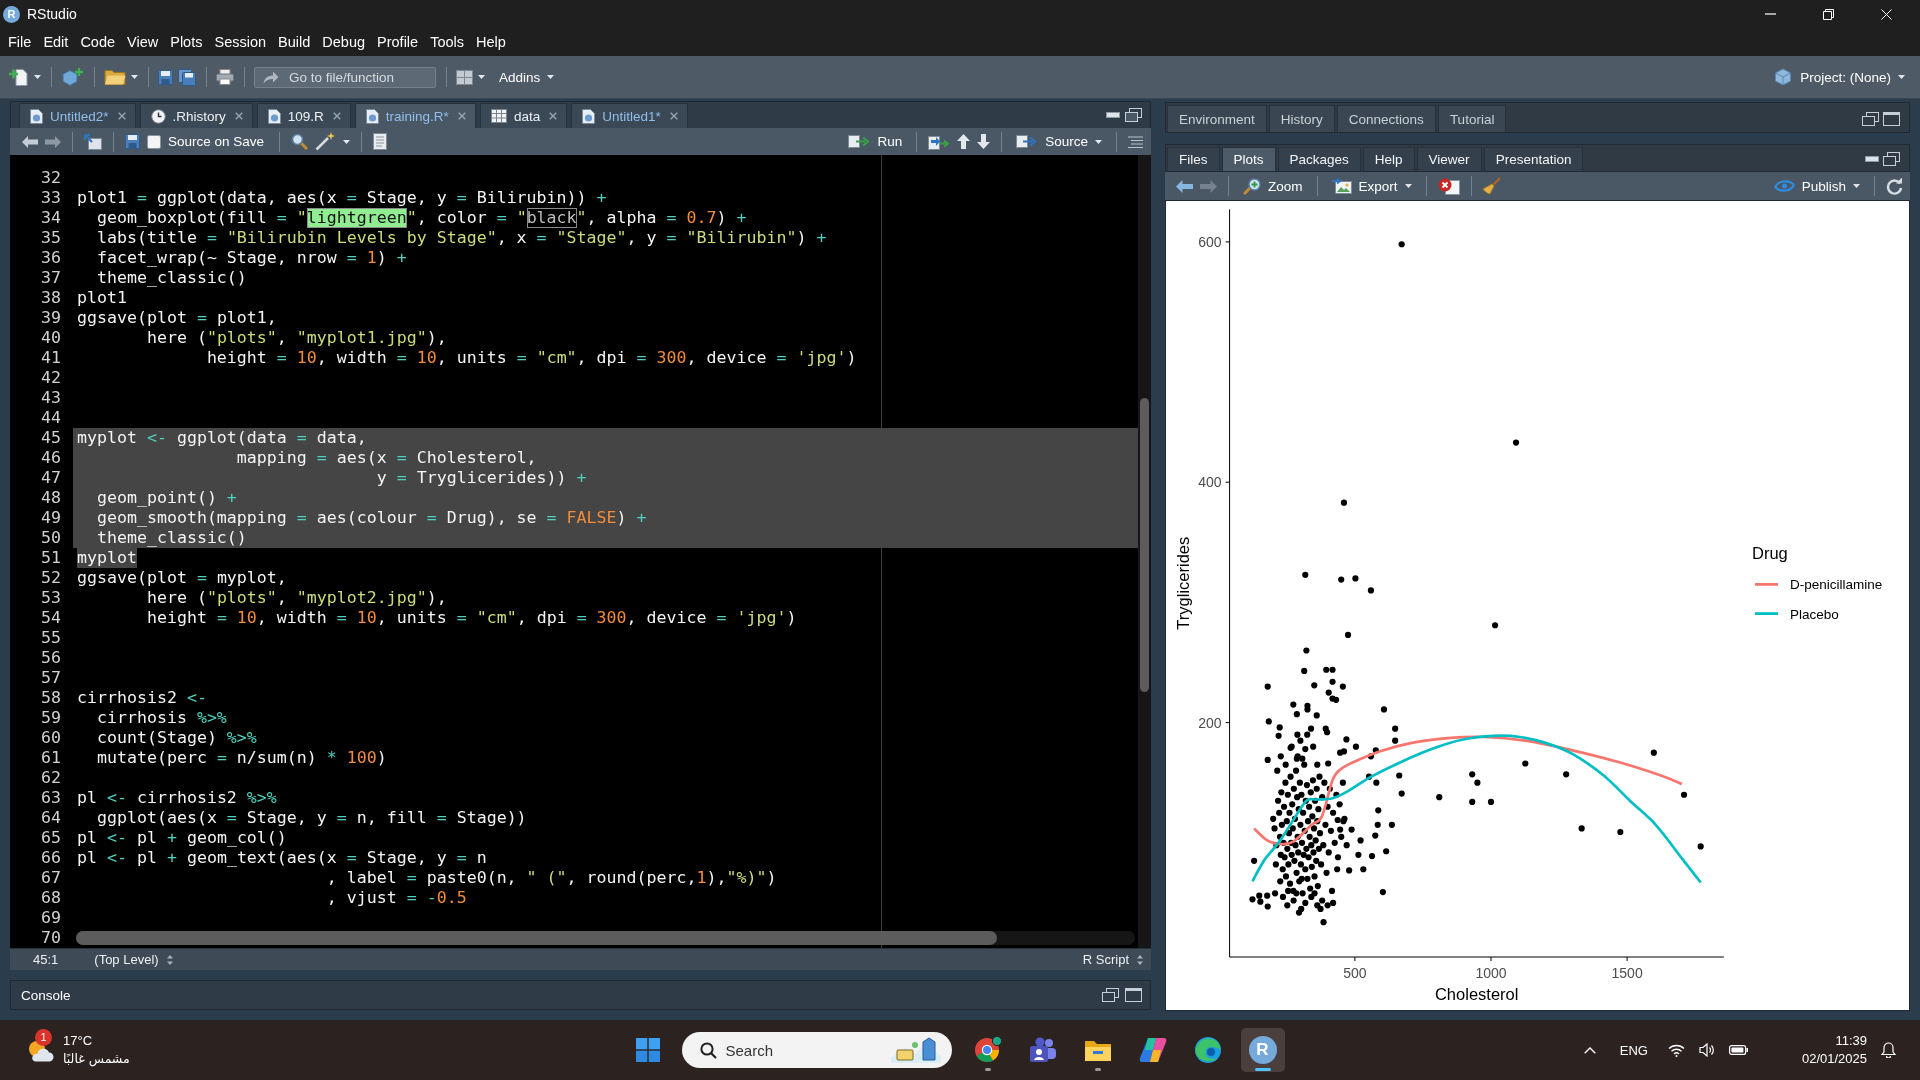 The height and width of the screenshot is (1080, 1920). What do you see at coordinates (51, 737) in the screenshot?
I see `line-number: 60` at bounding box center [51, 737].